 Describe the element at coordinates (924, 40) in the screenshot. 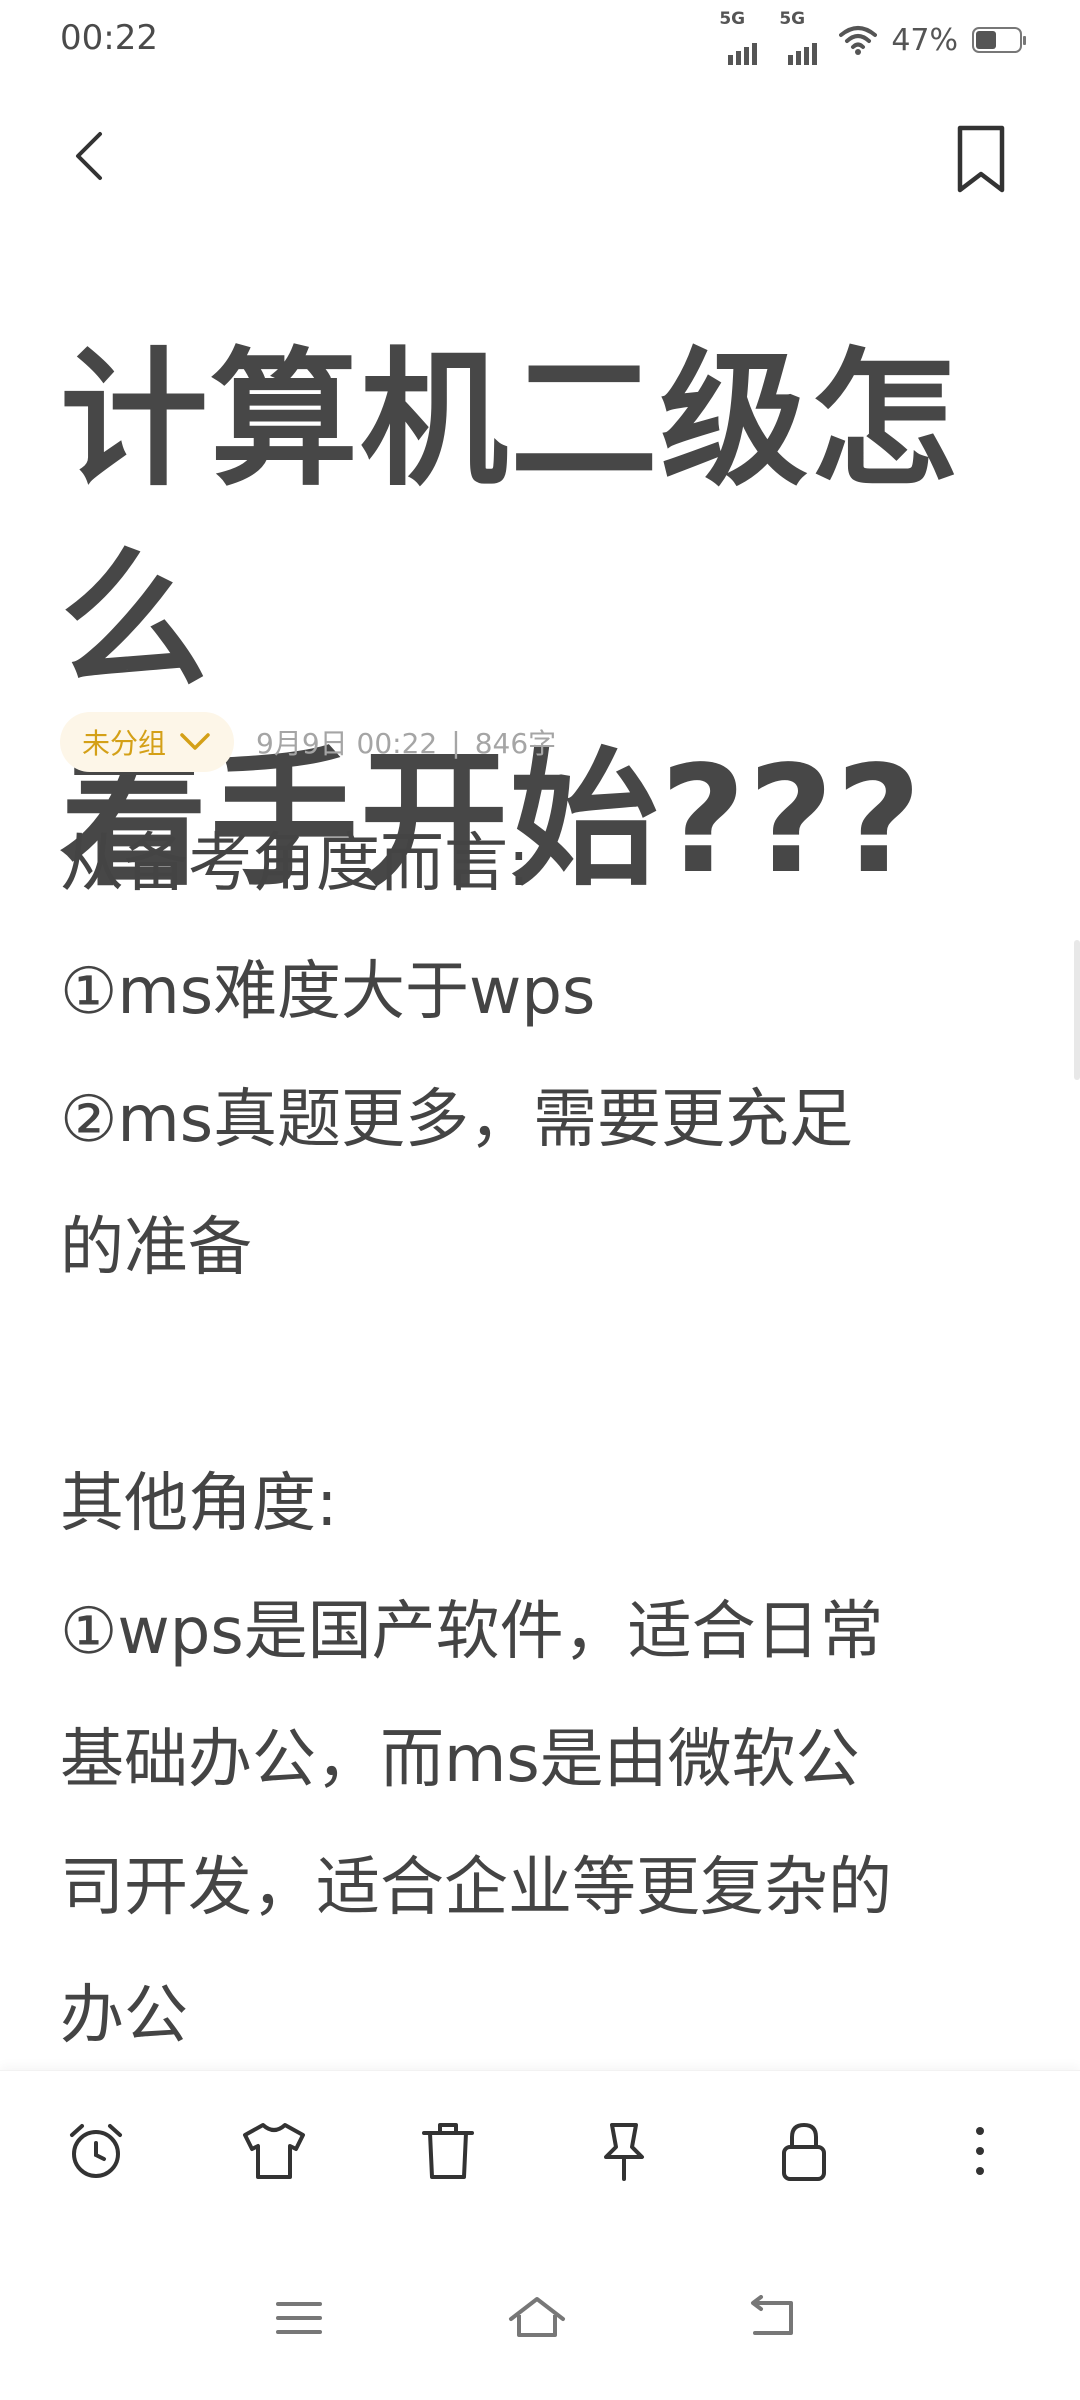

I see `battery-percent: 47%` at that location.